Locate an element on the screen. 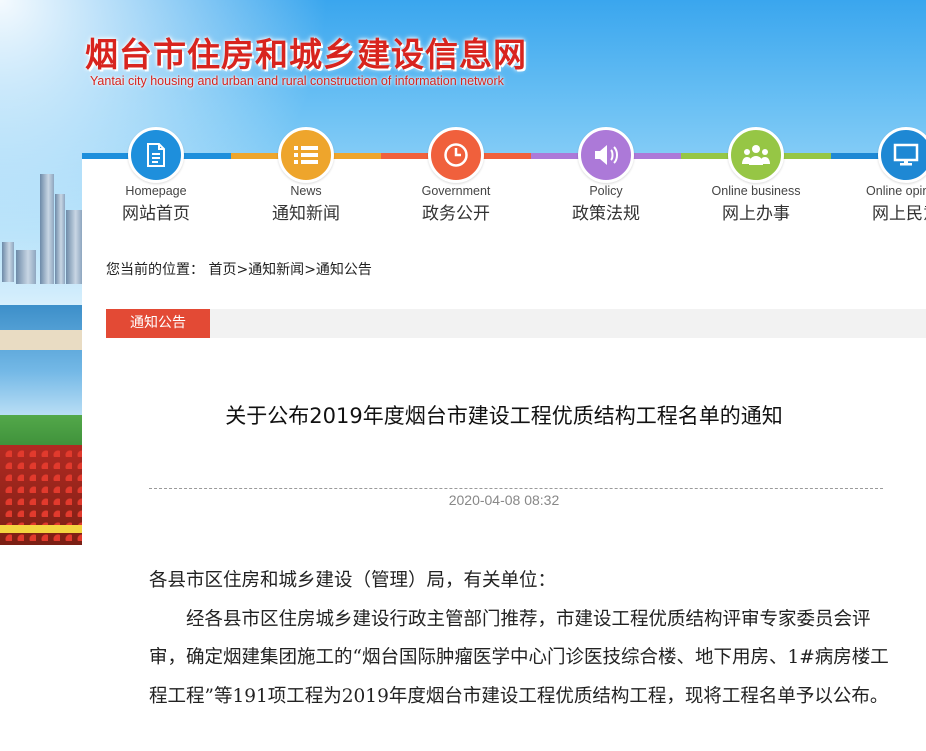 This screenshot has width=926, height=751. nav-label-cn: 网上办事 is located at coordinates (756, 214).